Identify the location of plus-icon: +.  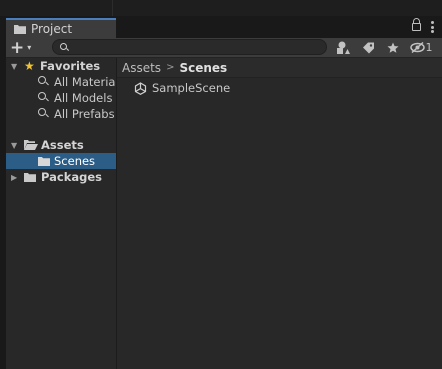
(17, 47).